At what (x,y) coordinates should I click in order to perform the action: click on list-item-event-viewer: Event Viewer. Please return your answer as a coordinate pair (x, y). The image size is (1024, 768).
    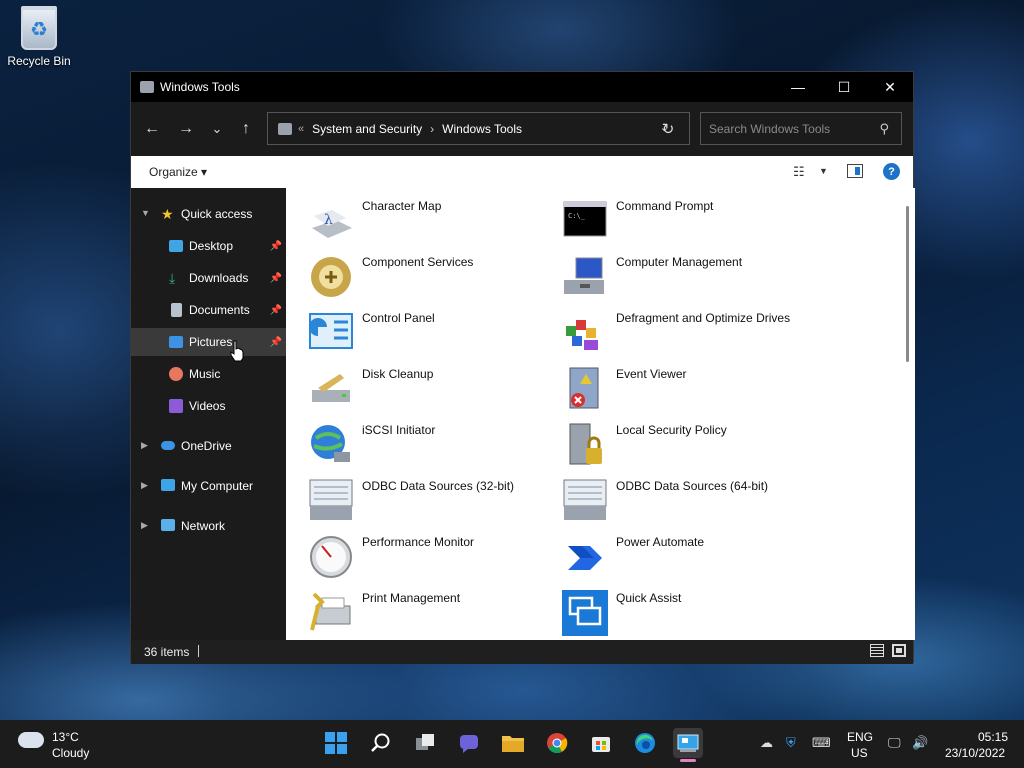
    Looking at the image, I should click on (687, 391).